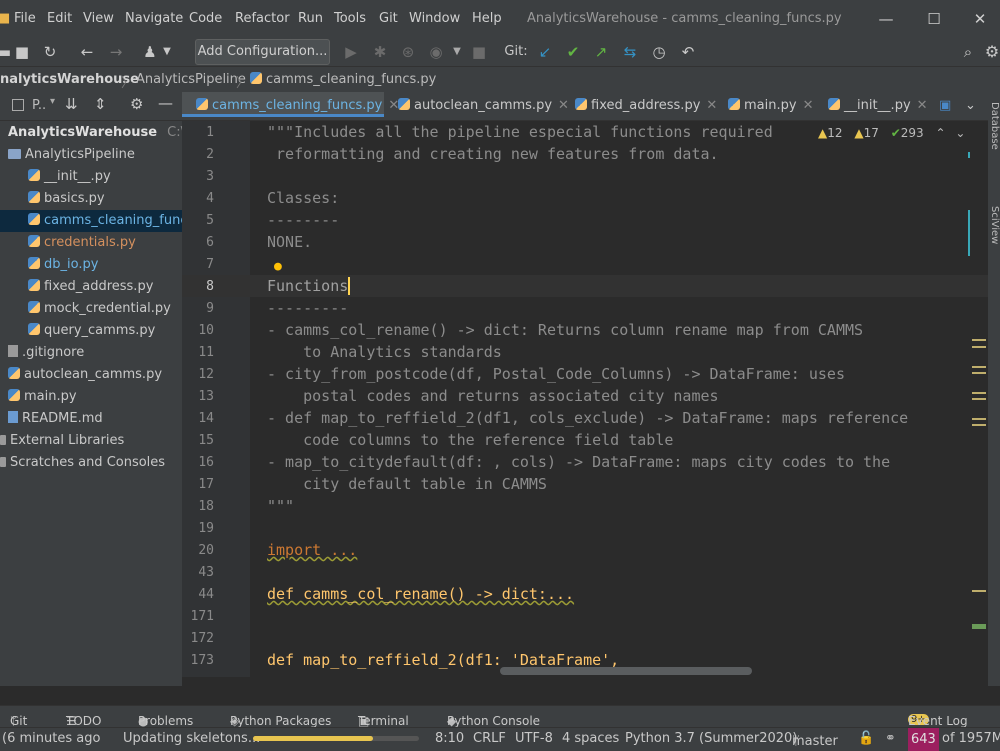  What do you see at coordinates (970, 106) in the screenshot?
I see `tab-list-chevron-icon: ⌄` at bounding box center [970, 106].